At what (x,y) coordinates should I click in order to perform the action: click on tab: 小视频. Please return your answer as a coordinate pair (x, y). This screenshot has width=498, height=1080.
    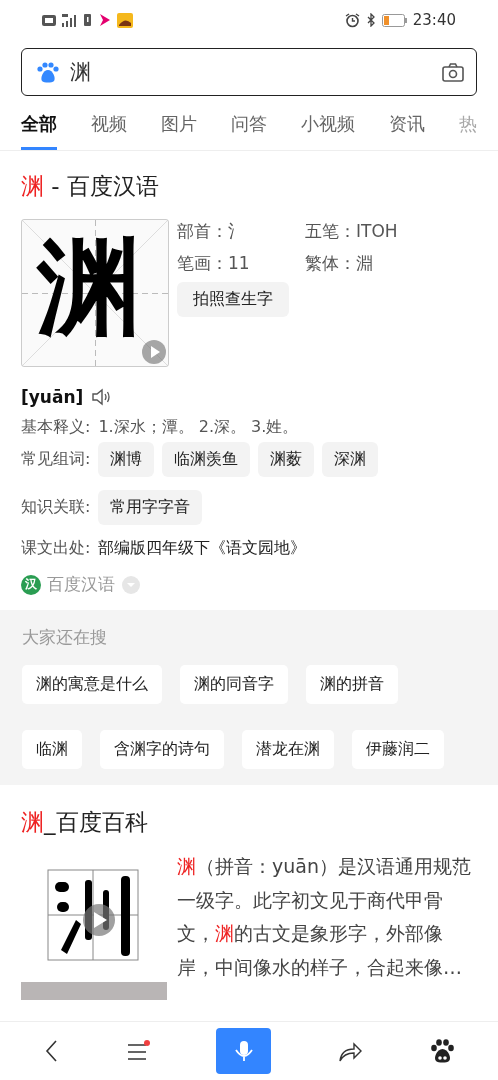
    Looking at the image, I should click on (328, 128).